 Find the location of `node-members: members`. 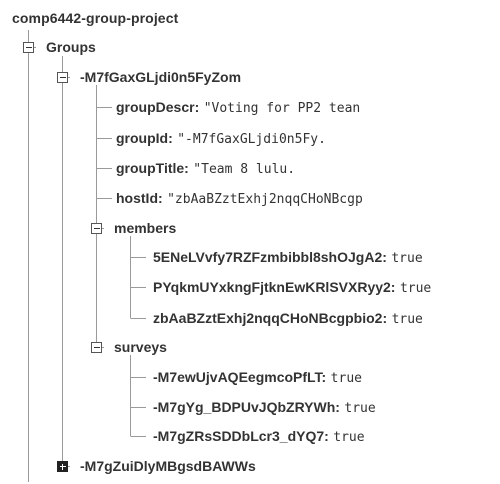

node-members: members is located at coordinates (145, 228).